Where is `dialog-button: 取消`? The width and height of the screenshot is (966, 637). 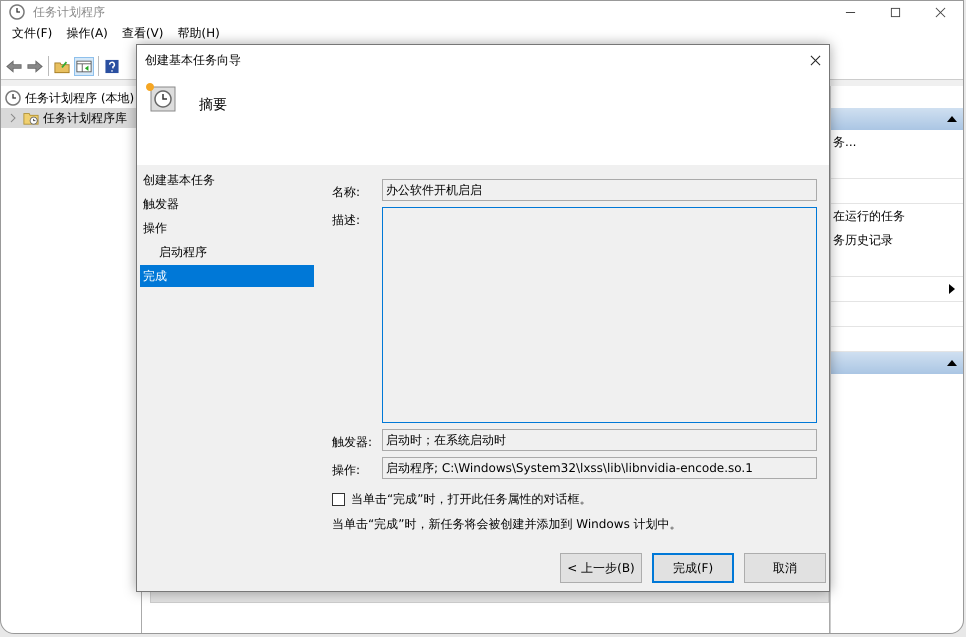
dialog-button: 取消 is located at coordinates (785, 568).